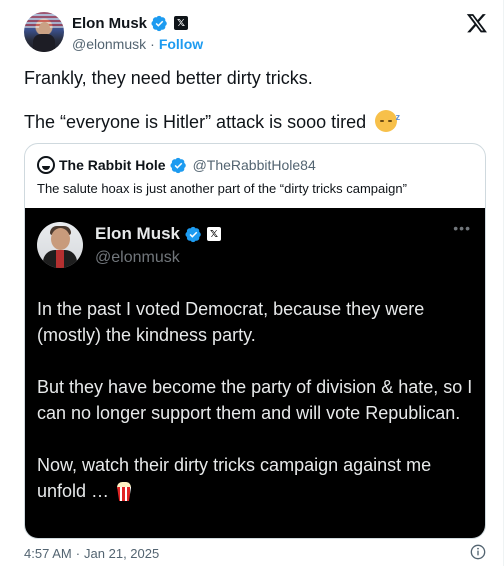  What do you see at coordinates (462, 228) in the screenshot?
I see `more-options-icon: •••` at bounding box center [462, 228].